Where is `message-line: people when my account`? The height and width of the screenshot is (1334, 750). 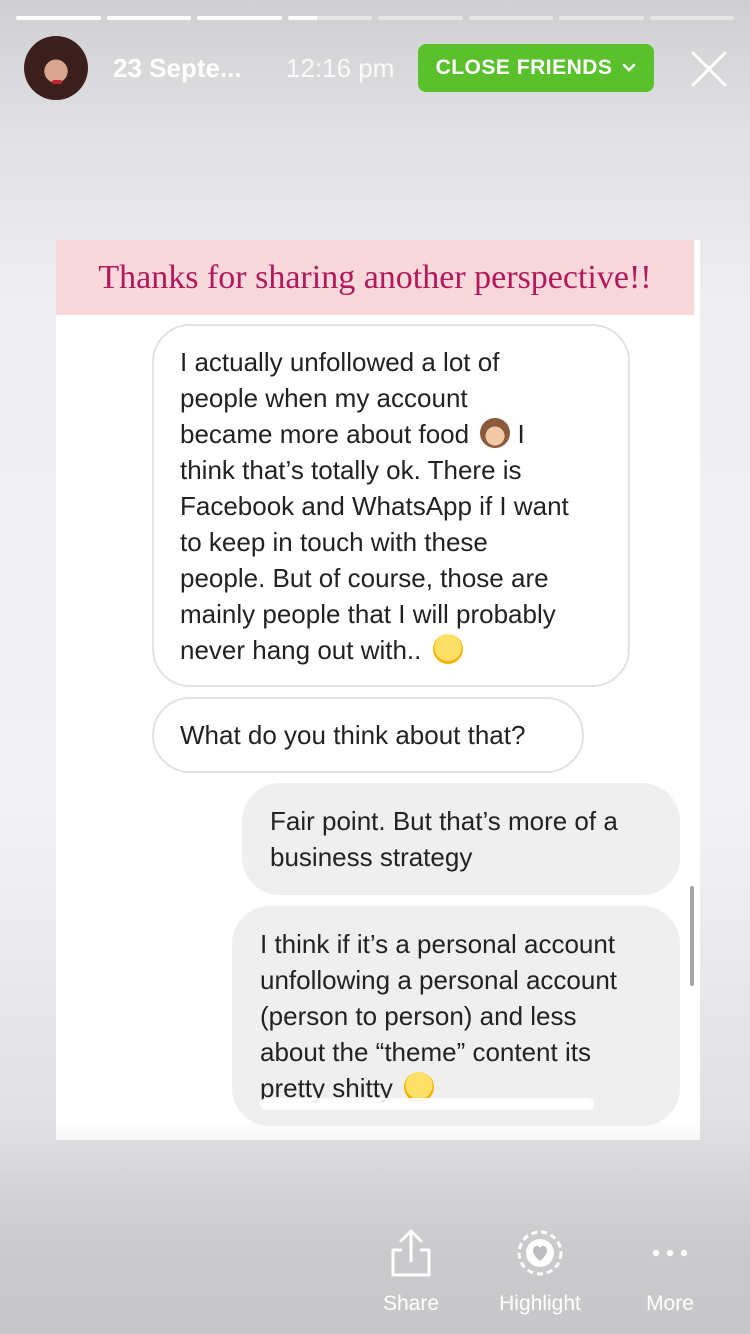
message-line: people when my account is located at coordinates (324, 398).